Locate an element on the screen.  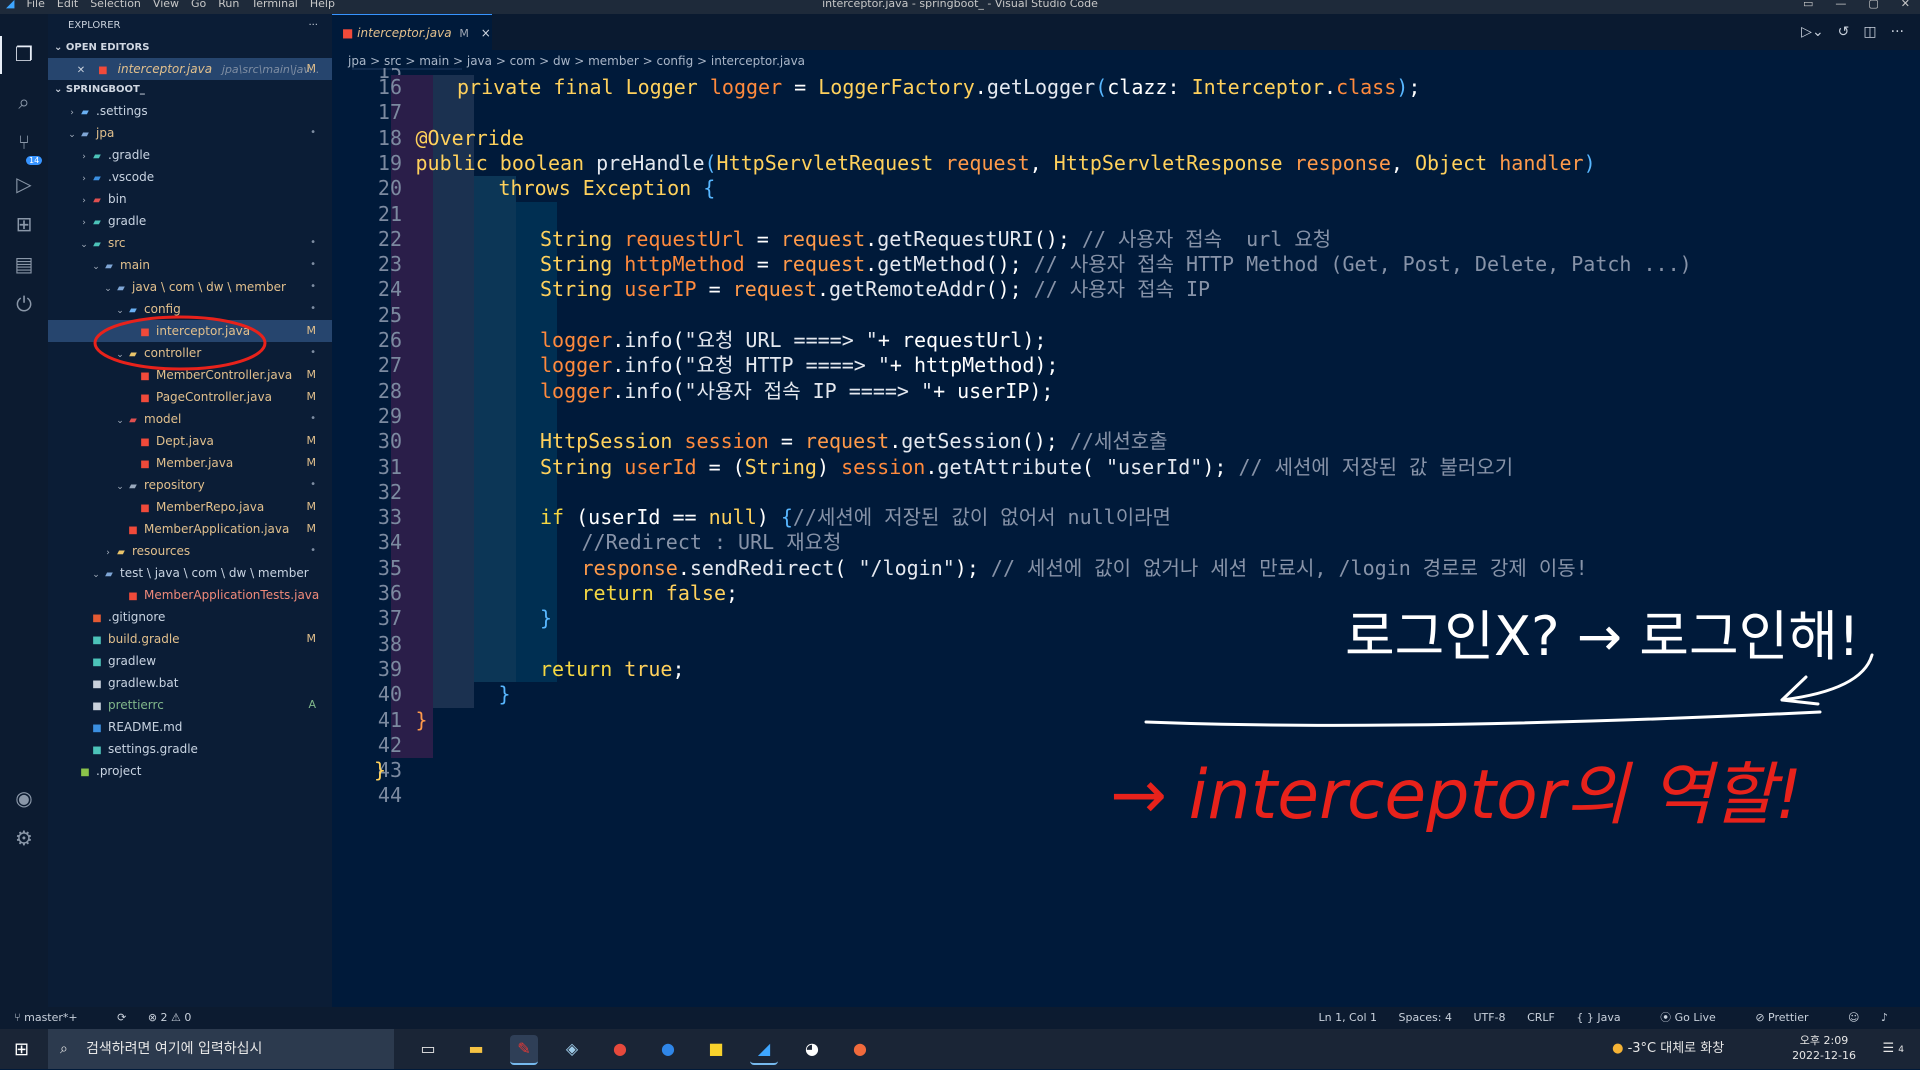
tree-item: ■ build.gradle M is located at coordinates (190, 639).